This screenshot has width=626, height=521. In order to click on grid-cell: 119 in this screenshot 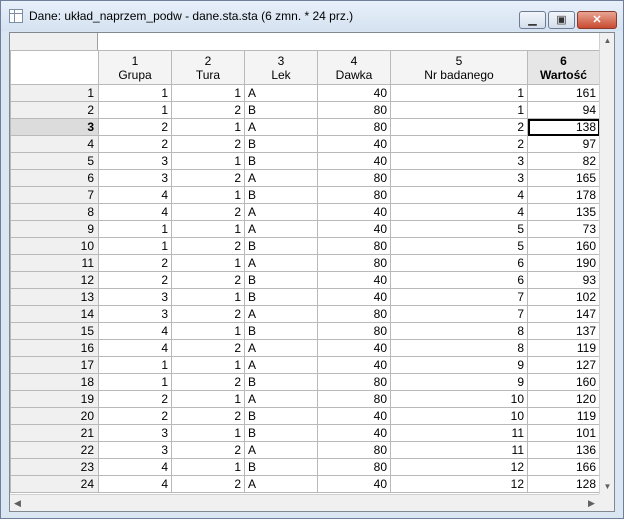, I will do `click(563, 416)`.